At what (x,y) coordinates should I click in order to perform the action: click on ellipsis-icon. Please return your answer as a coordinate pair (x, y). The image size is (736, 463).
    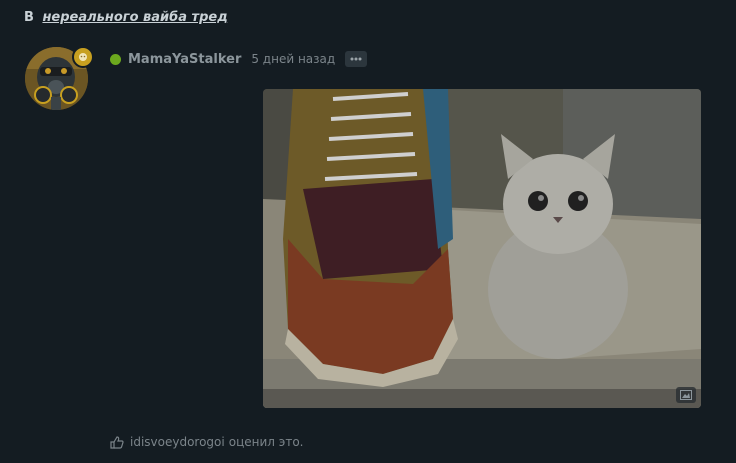
    Looking at the image, I should click on (356, 59).